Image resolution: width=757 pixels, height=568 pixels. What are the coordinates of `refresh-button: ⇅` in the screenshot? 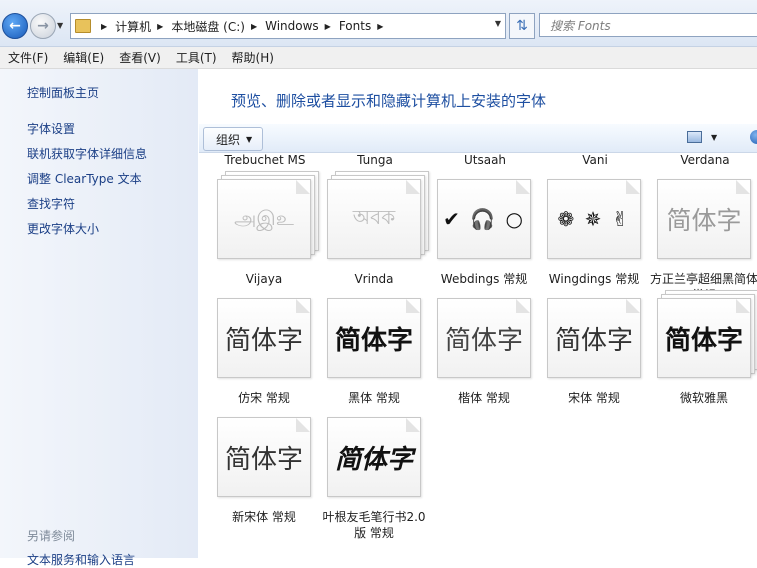 It's located at (522, 26).